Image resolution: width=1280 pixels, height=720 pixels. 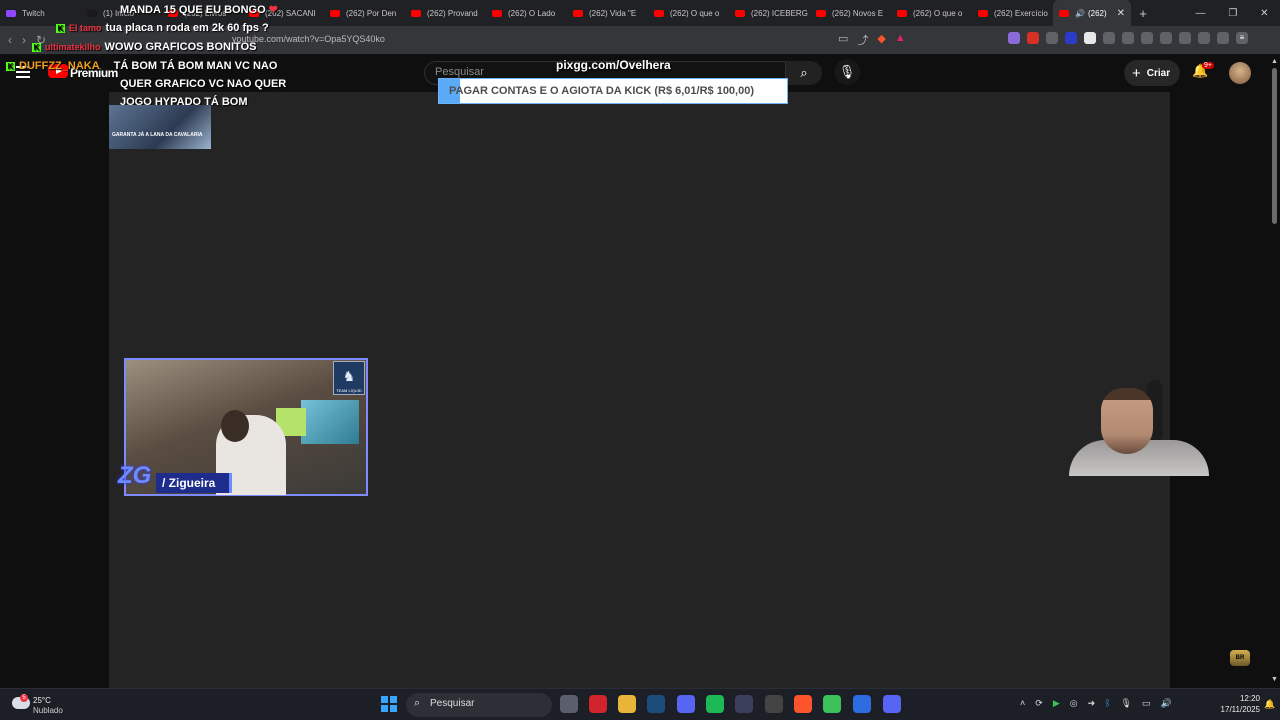 I want to click on search-icon: ⌕, so click(x=417, y=703).